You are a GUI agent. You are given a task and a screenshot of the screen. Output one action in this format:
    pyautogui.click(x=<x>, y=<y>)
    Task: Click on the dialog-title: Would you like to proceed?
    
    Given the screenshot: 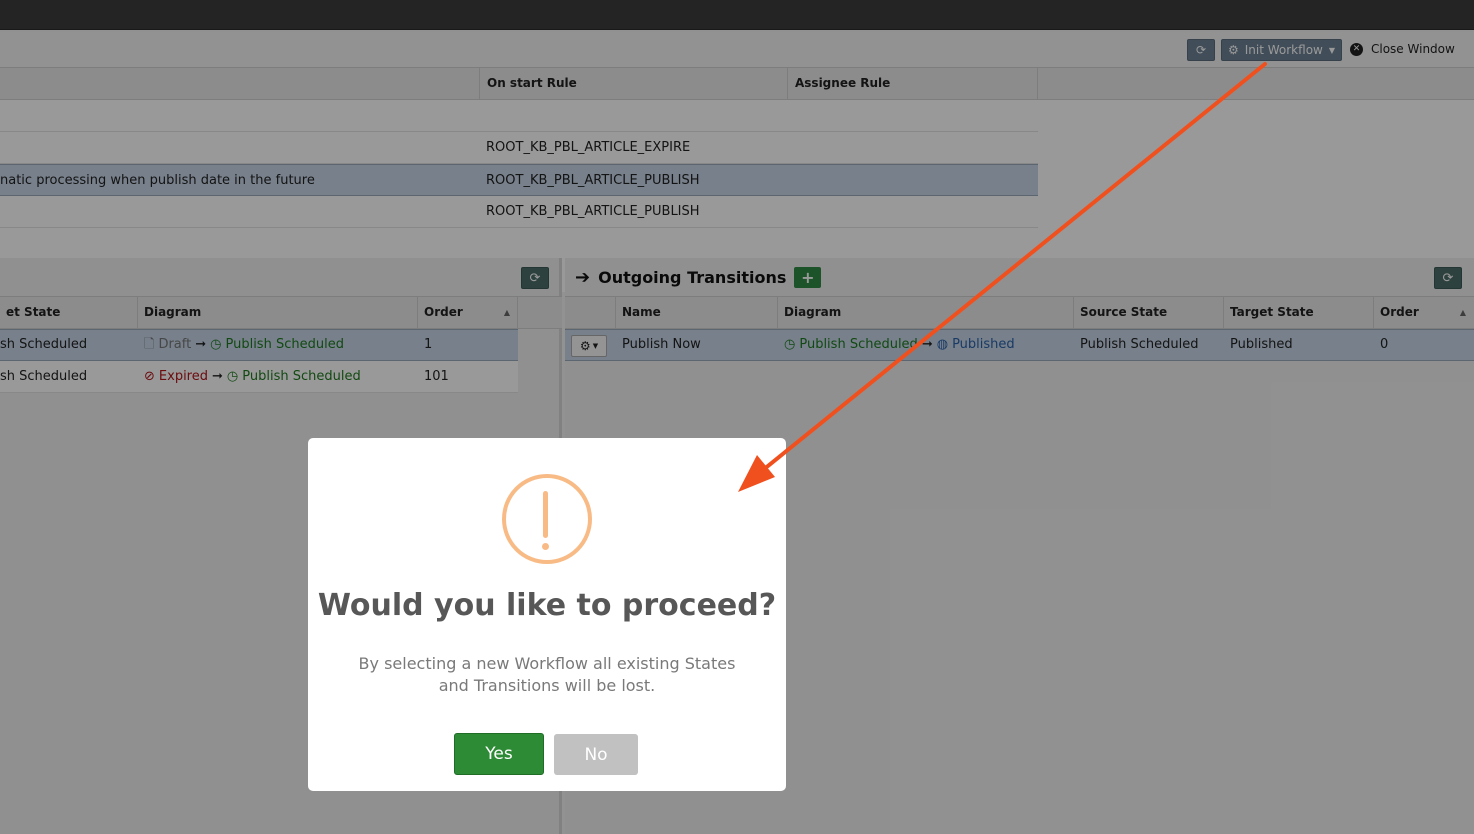 What is the action you would take?
    pyautogui.click(x=547, y=605)
    